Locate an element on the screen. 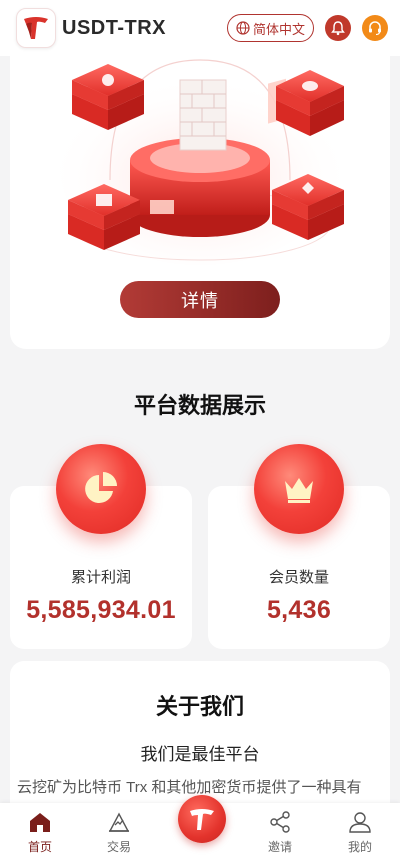  nav-label: 我的 is located at coordinates (359, 847).